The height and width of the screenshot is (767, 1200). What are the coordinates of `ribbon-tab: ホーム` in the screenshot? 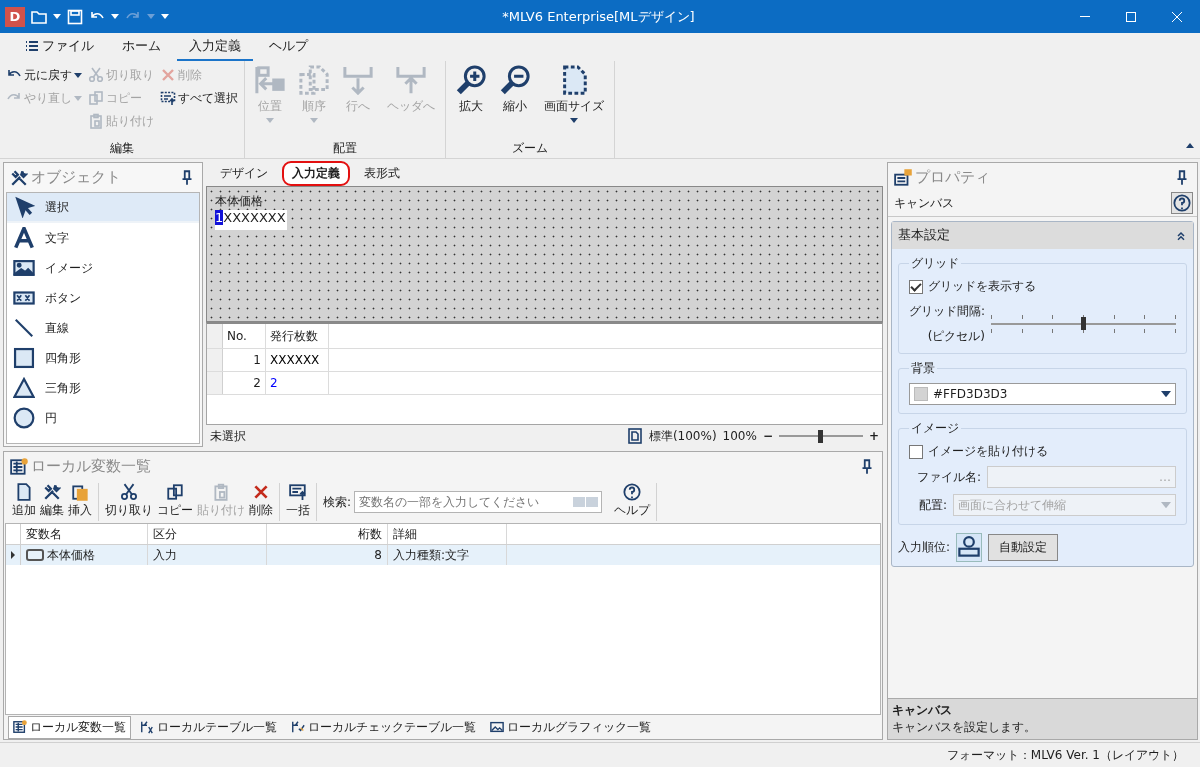 It's located at (141, 49).